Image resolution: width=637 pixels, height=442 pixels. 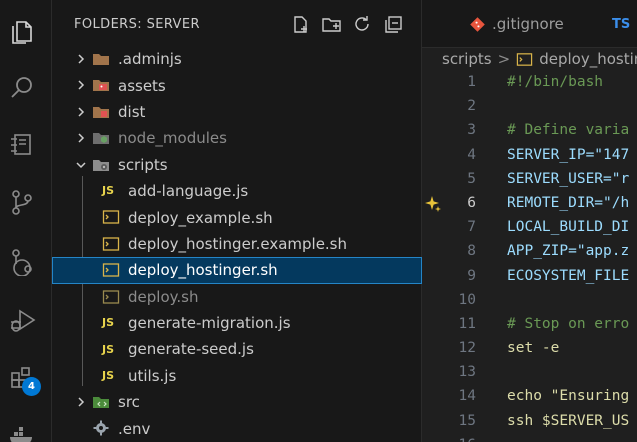 What do you see at coordinates (237, 59) in the screenshot?
I see `tree-item-adminjs: .adminjs` at bounding box center [237, 59].